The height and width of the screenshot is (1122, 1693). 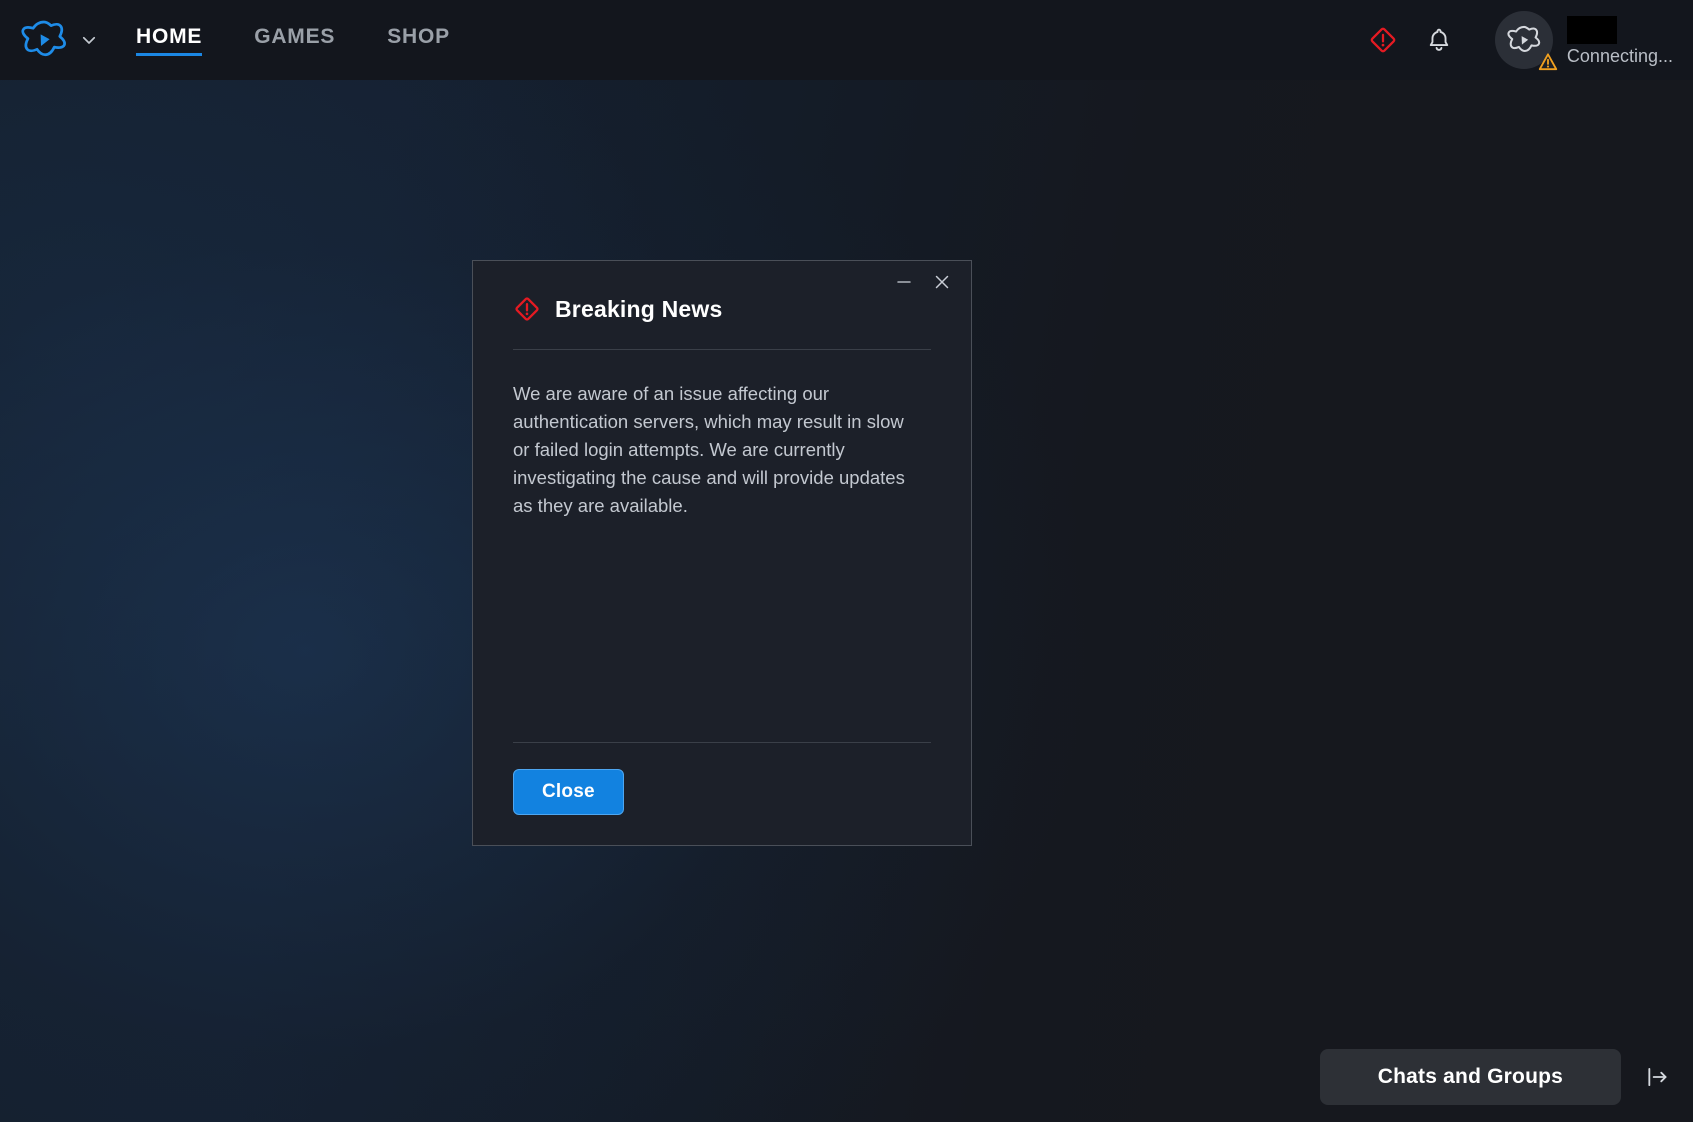 I want to click on panel-expand-icon, so click(x=1658, y=1077).